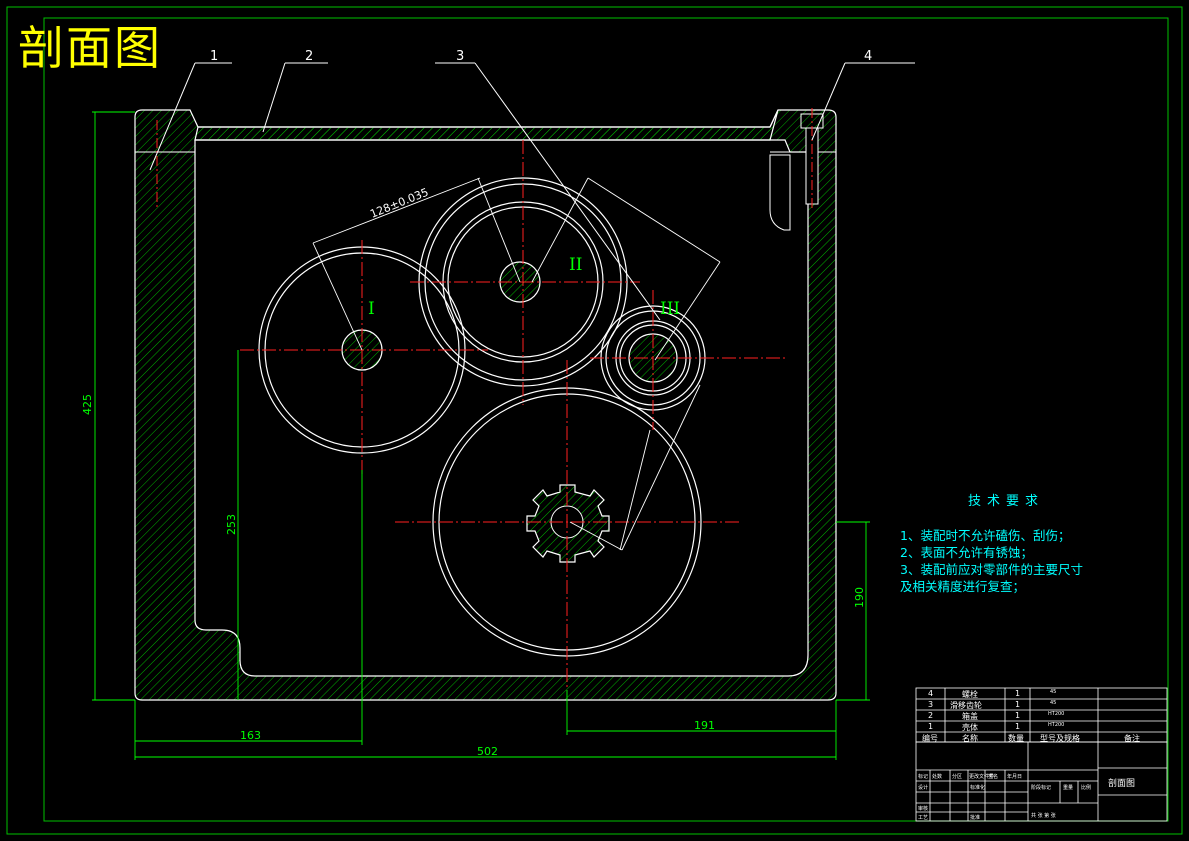 The image size is (1189, 841). I want to click on bom-header-qty: 数量, so click(1016, 738).